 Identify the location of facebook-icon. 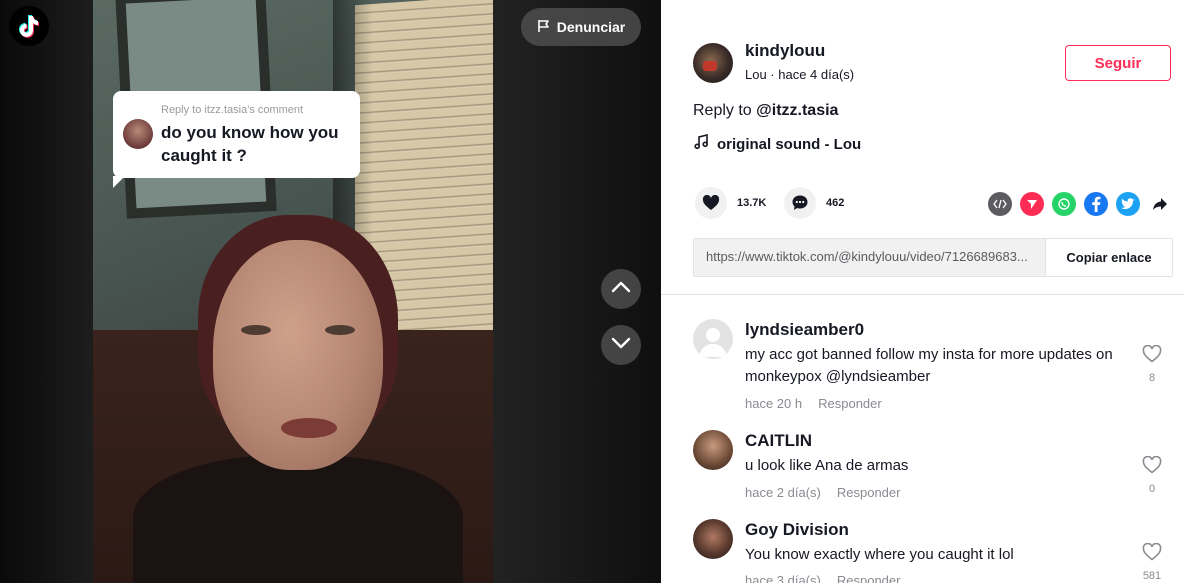
(1096, 204).